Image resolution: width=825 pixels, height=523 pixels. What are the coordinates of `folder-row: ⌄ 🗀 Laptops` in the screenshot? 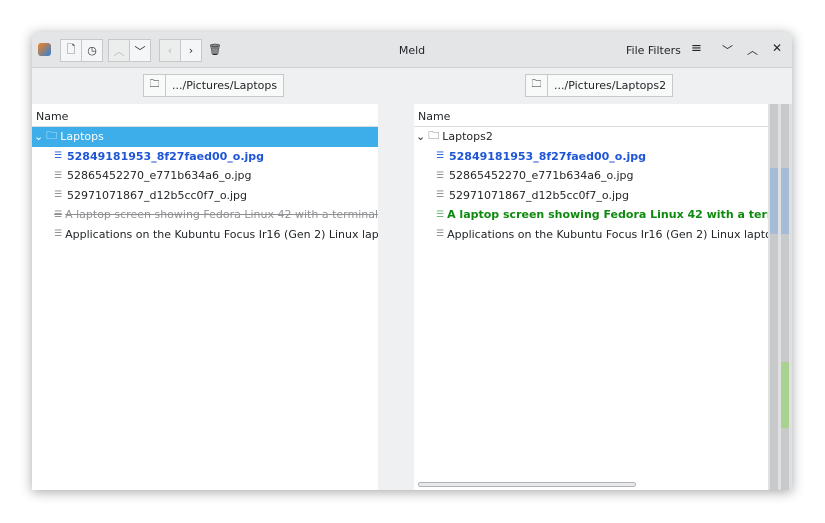 It's located at (205, 137).